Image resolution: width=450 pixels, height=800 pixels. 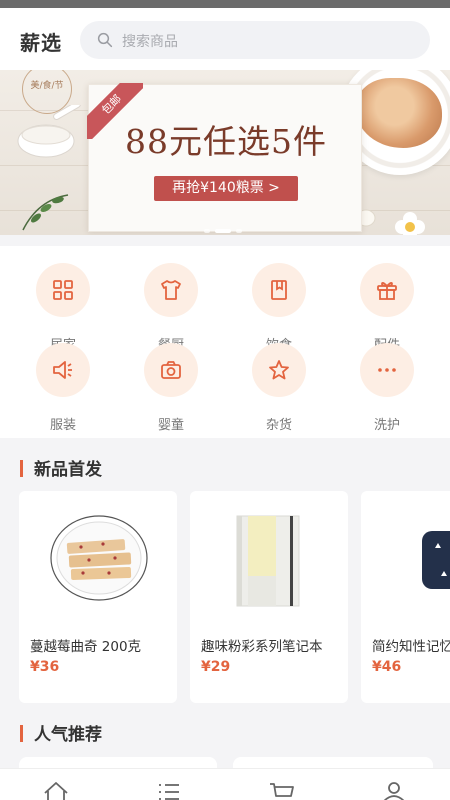 What do you see at coordinates (45, 667) in the screenshot?
I see `product-price: ¥36` at bounding box center [45, 667].